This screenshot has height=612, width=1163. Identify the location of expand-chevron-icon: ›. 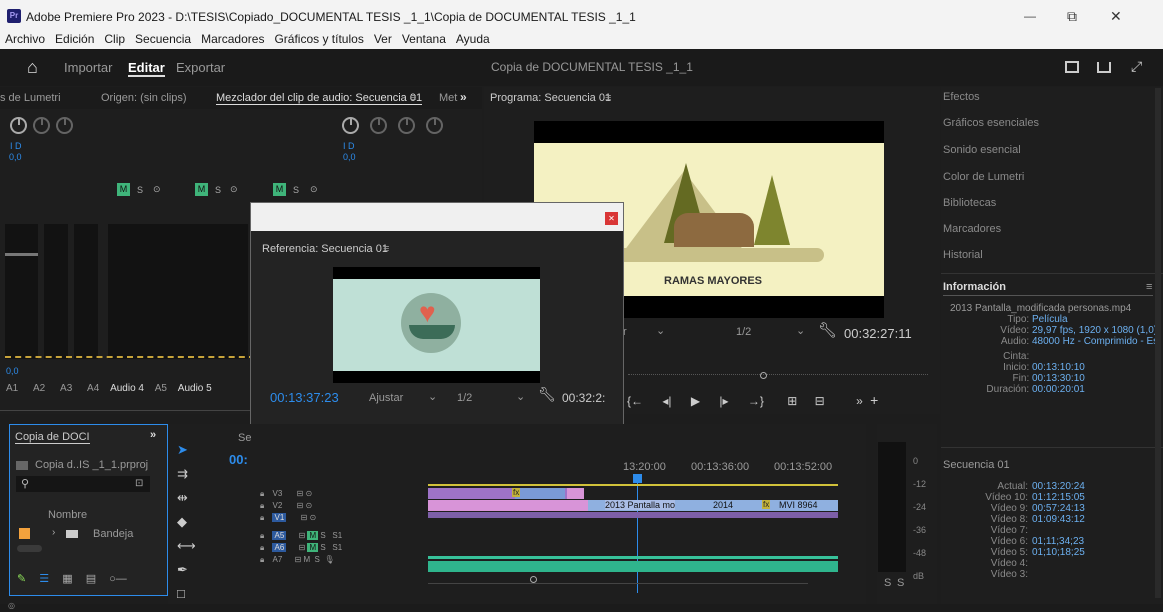
(53, 532).